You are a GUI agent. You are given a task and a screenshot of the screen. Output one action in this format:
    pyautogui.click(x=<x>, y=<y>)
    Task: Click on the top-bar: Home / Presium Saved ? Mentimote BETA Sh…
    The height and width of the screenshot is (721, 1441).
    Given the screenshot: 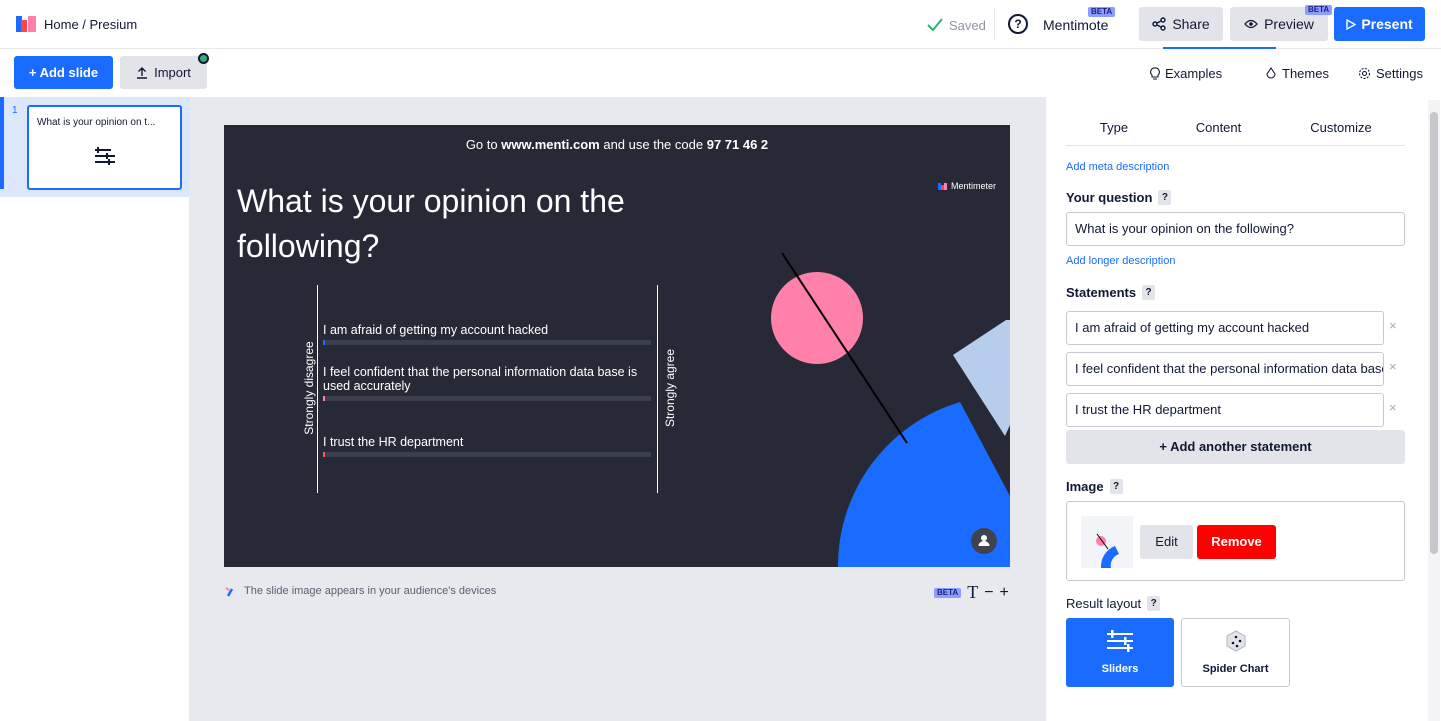 What is the action you would take?
    pyautogui.click(x=720, y=24)
    